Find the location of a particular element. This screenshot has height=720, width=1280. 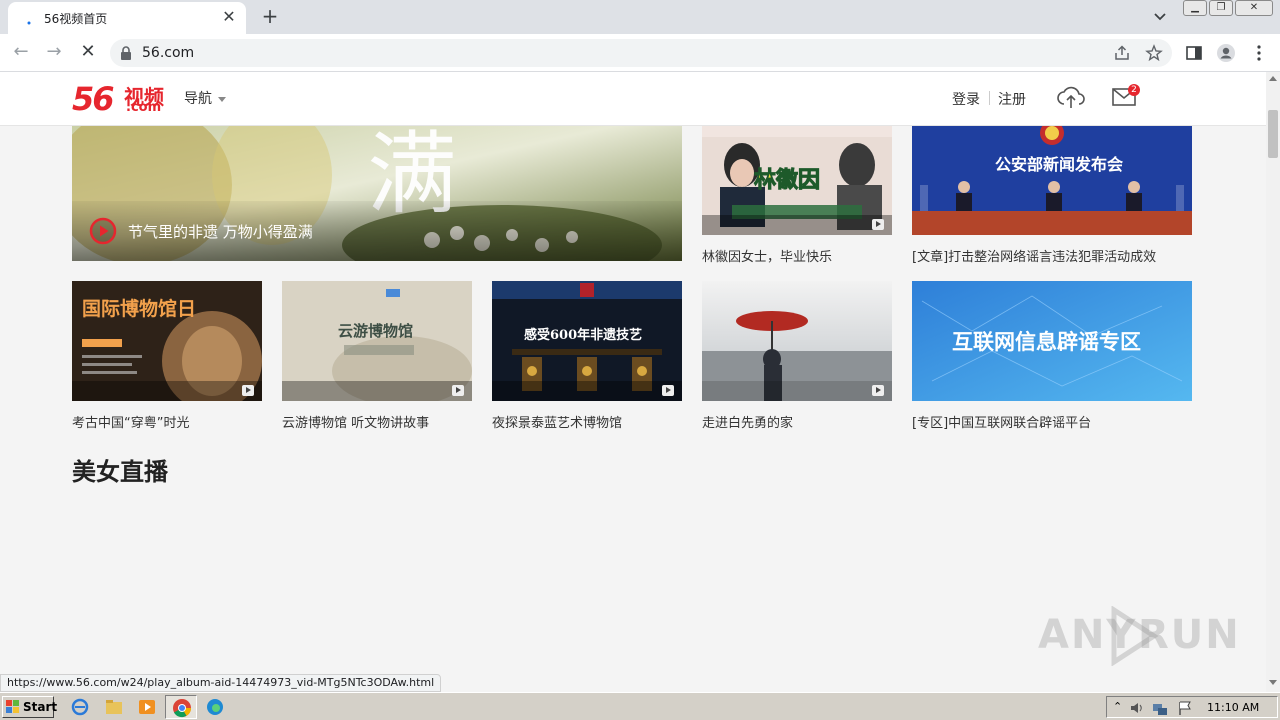

video-caption: 云游博物馆 听文物讲故事 is located at coordinates (355, 421).